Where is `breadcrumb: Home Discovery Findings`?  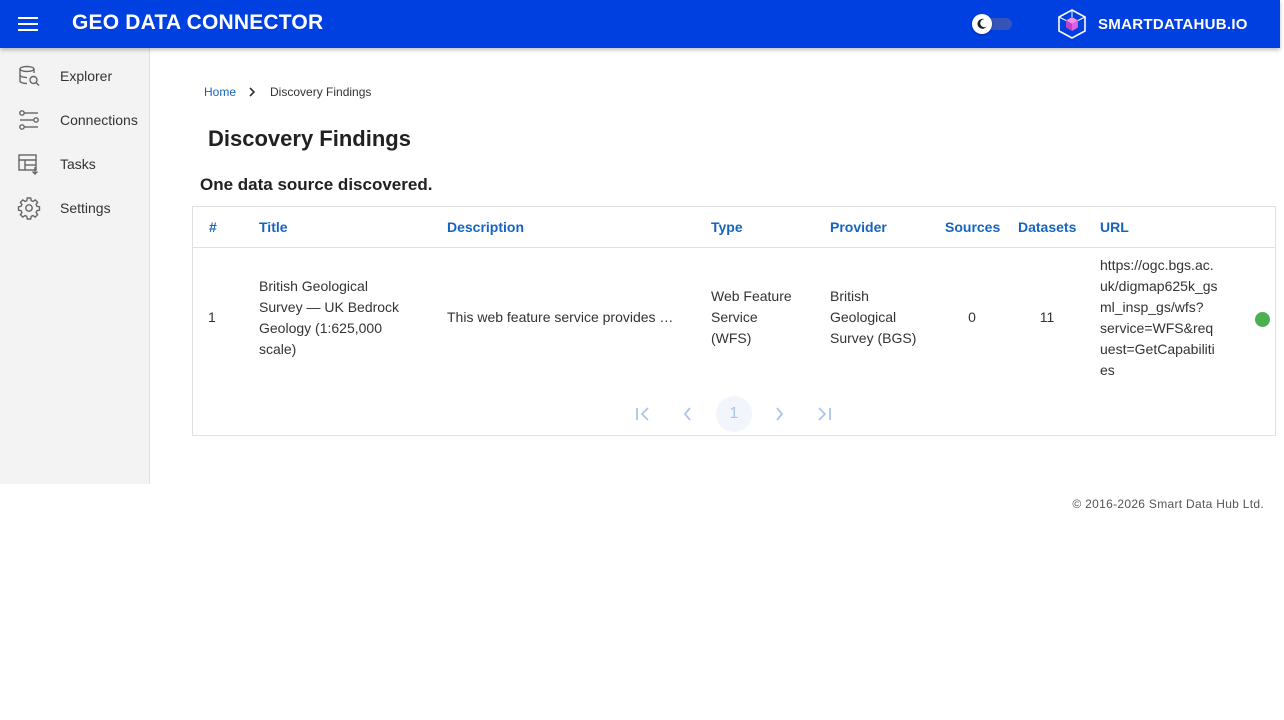
breadcrumb: Home Discovery Findings is located at coordinates (287, 92).